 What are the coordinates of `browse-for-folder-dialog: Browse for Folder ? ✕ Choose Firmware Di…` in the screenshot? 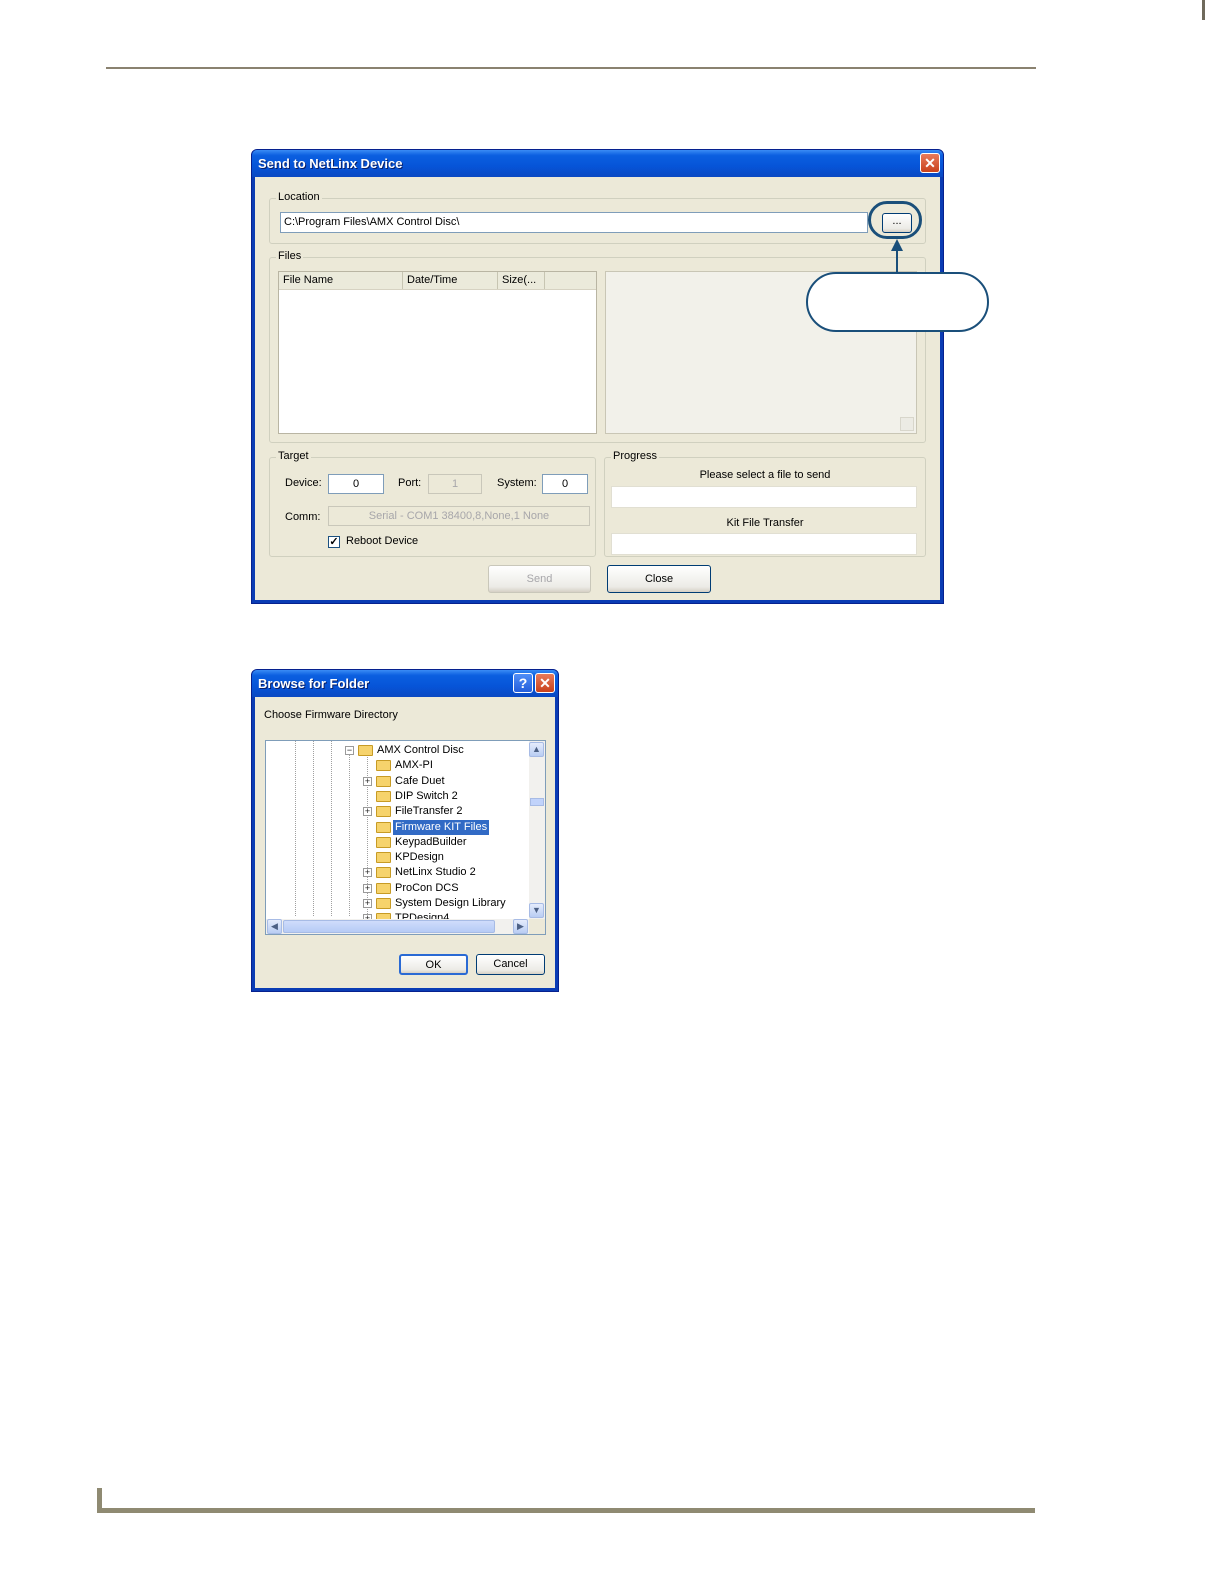 It's located at (405, 830).